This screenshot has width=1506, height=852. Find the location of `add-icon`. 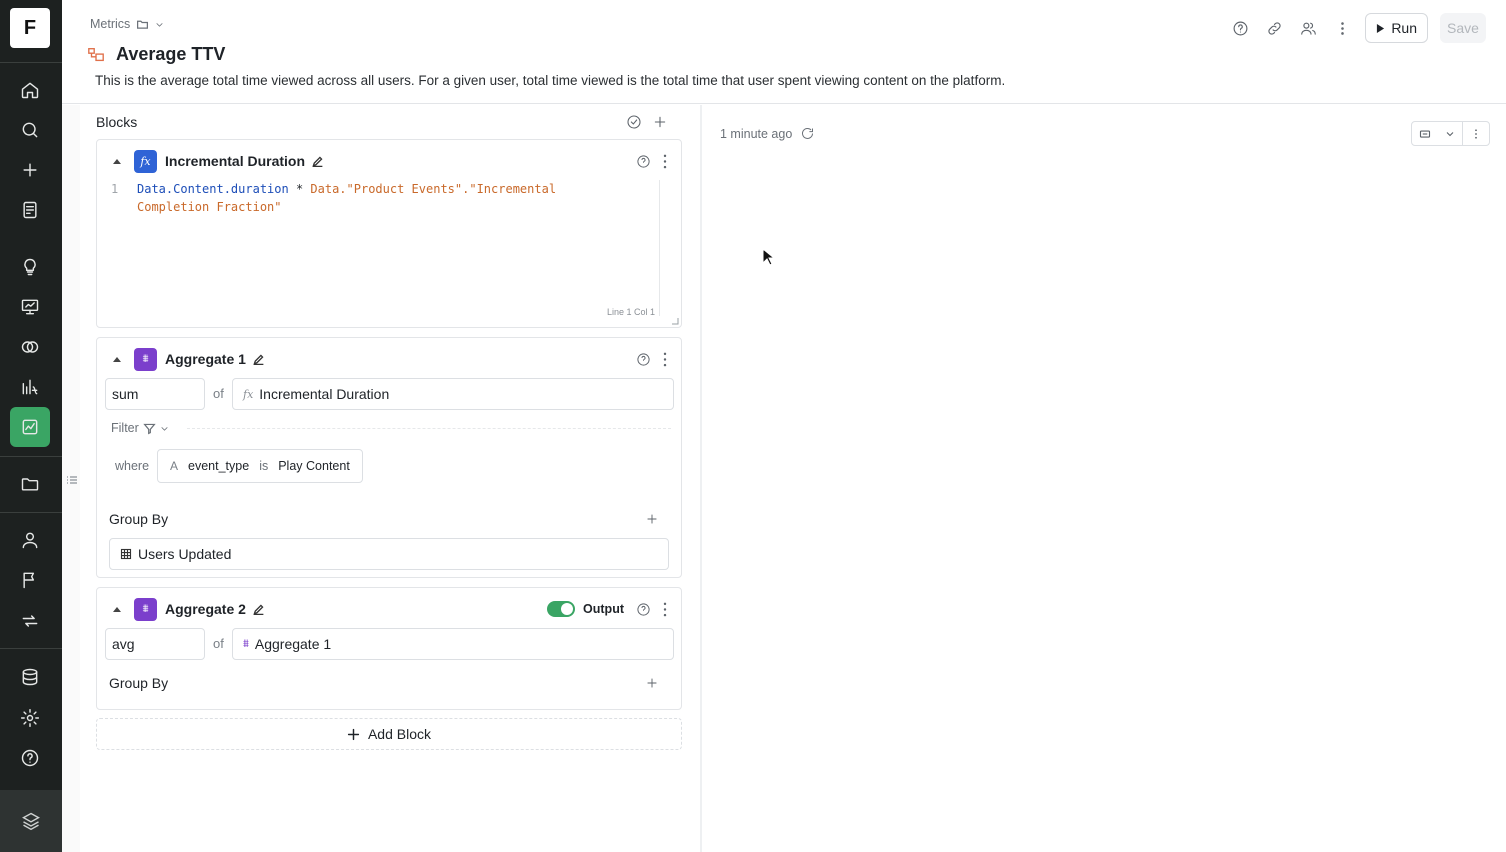

add-icon is located at coordinates (660, 122).